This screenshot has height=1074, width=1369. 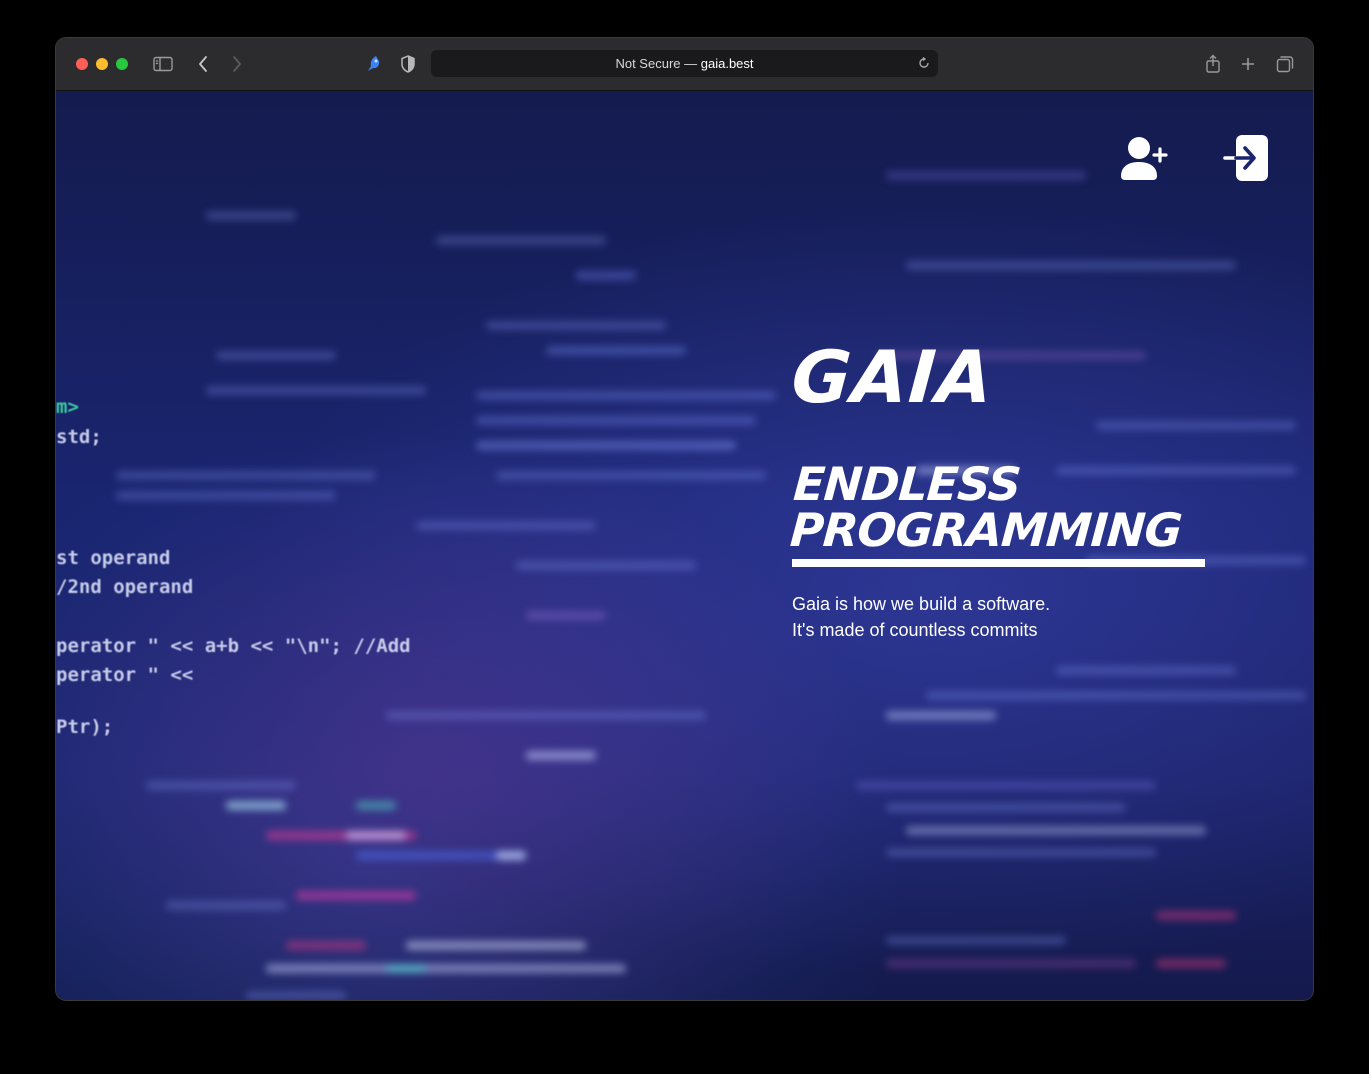 What do you see at coordinates (113, 558) in the screenshot?
I see `background-code-line: st operand` at bounding box center [113, 558].